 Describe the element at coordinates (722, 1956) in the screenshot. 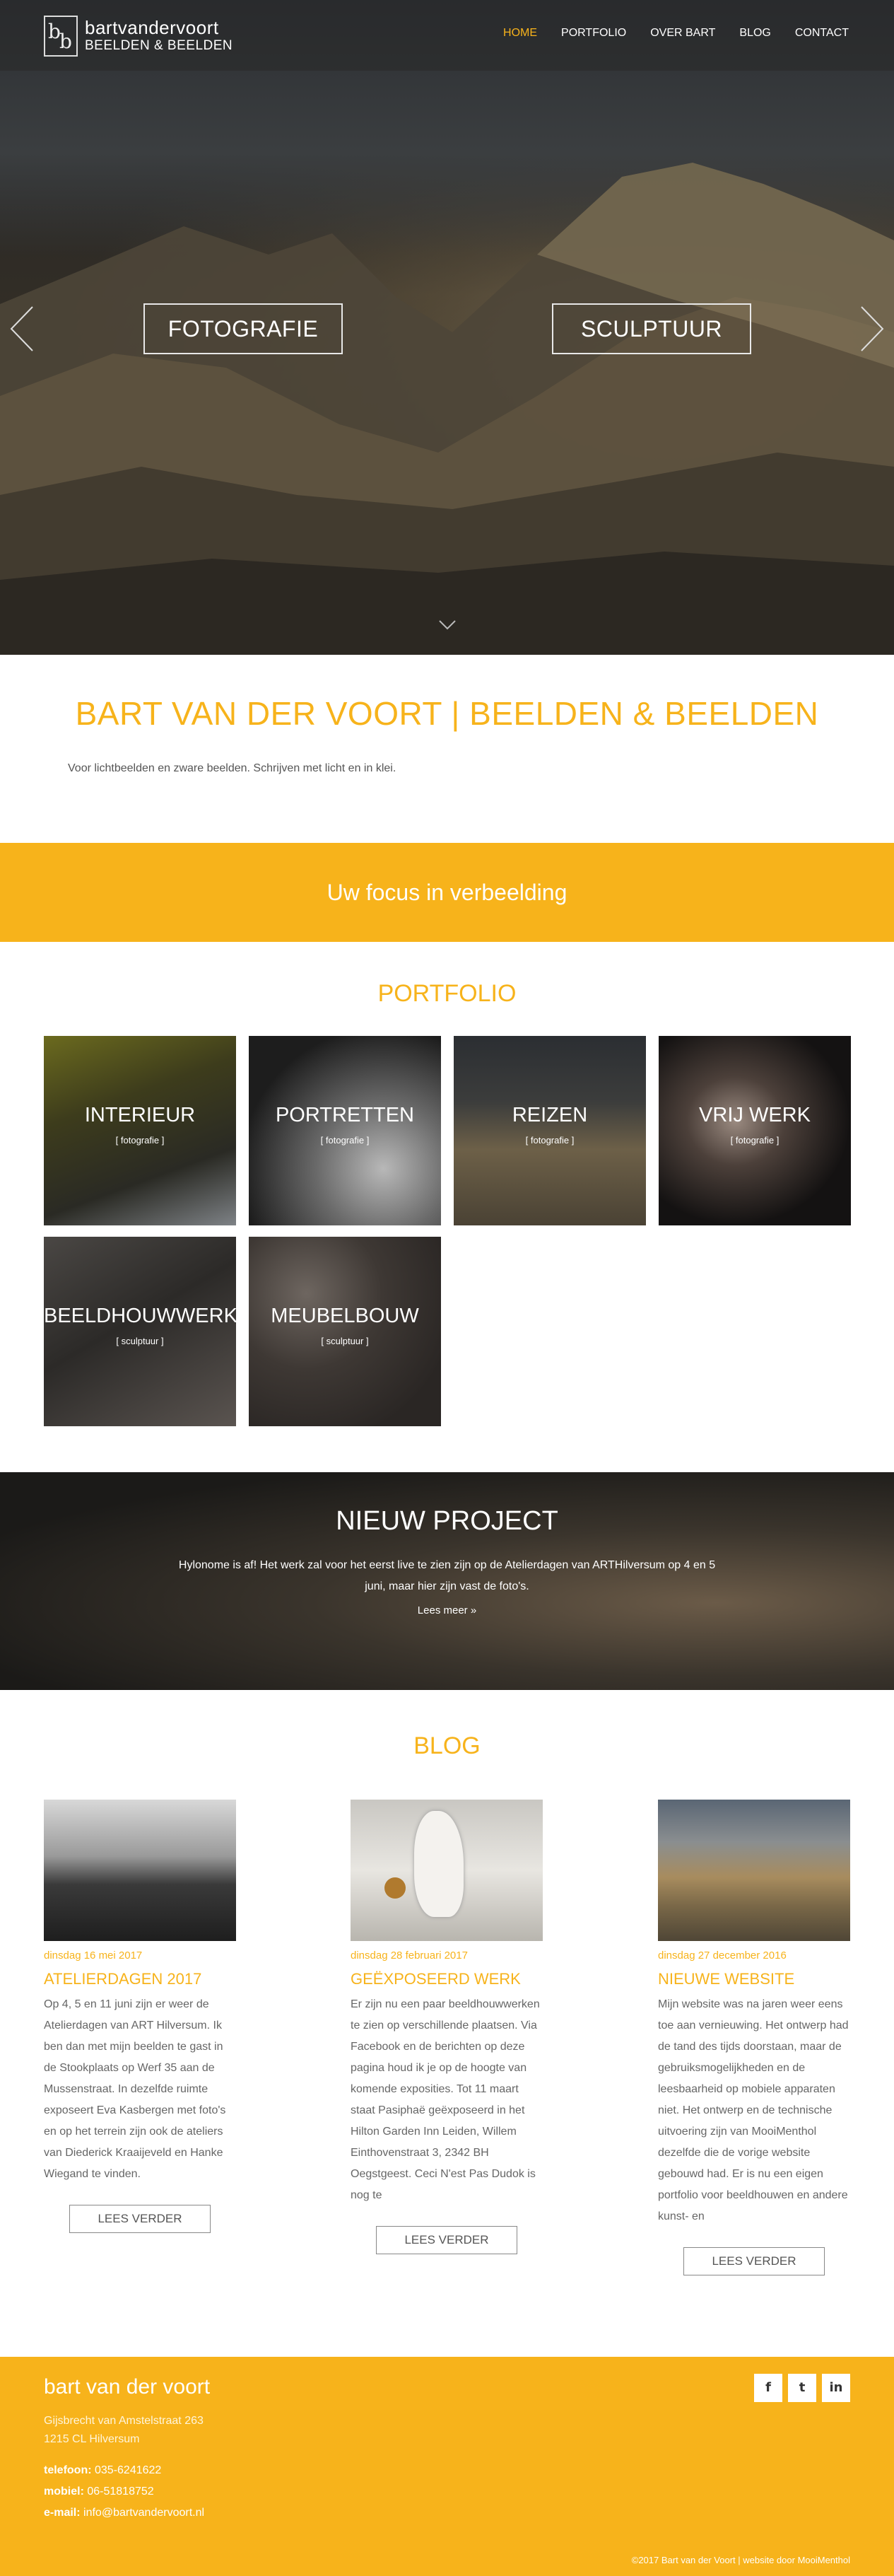

I see `blog-post-date: dinsdag 27 december 2016` at that location.